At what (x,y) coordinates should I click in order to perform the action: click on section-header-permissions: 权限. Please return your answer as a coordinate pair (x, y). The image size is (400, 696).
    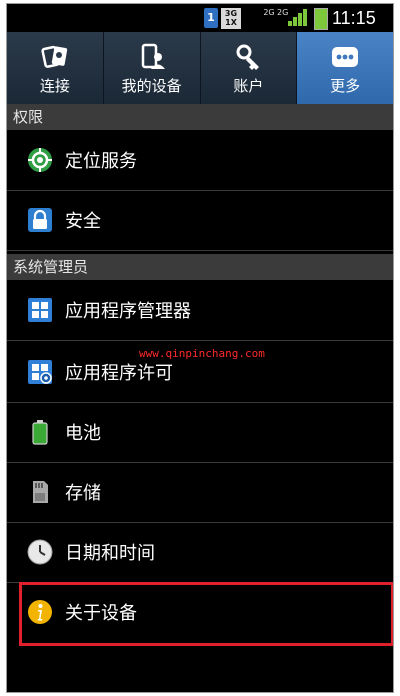
    Looking at the image, I should click on (200, 117).